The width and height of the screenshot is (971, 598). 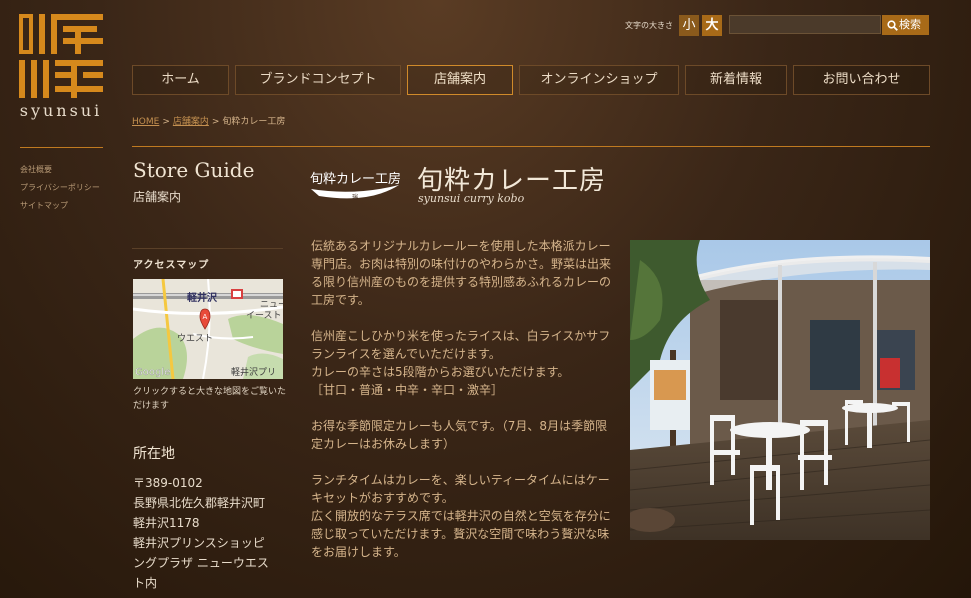 I want to click on main-divider, so click(x=531, y=146).